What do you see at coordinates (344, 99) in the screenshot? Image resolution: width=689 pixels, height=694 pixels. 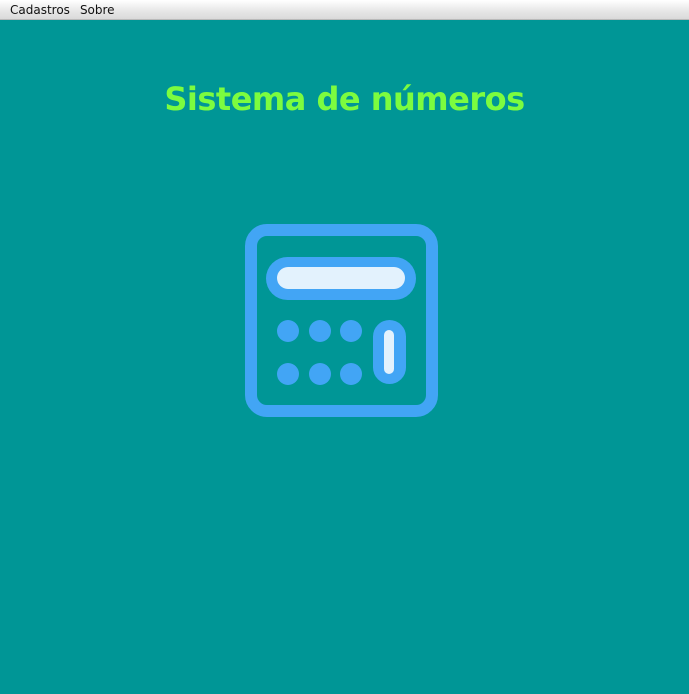 I see `page-title: Sistema de números` at bounding box center [344, 99].